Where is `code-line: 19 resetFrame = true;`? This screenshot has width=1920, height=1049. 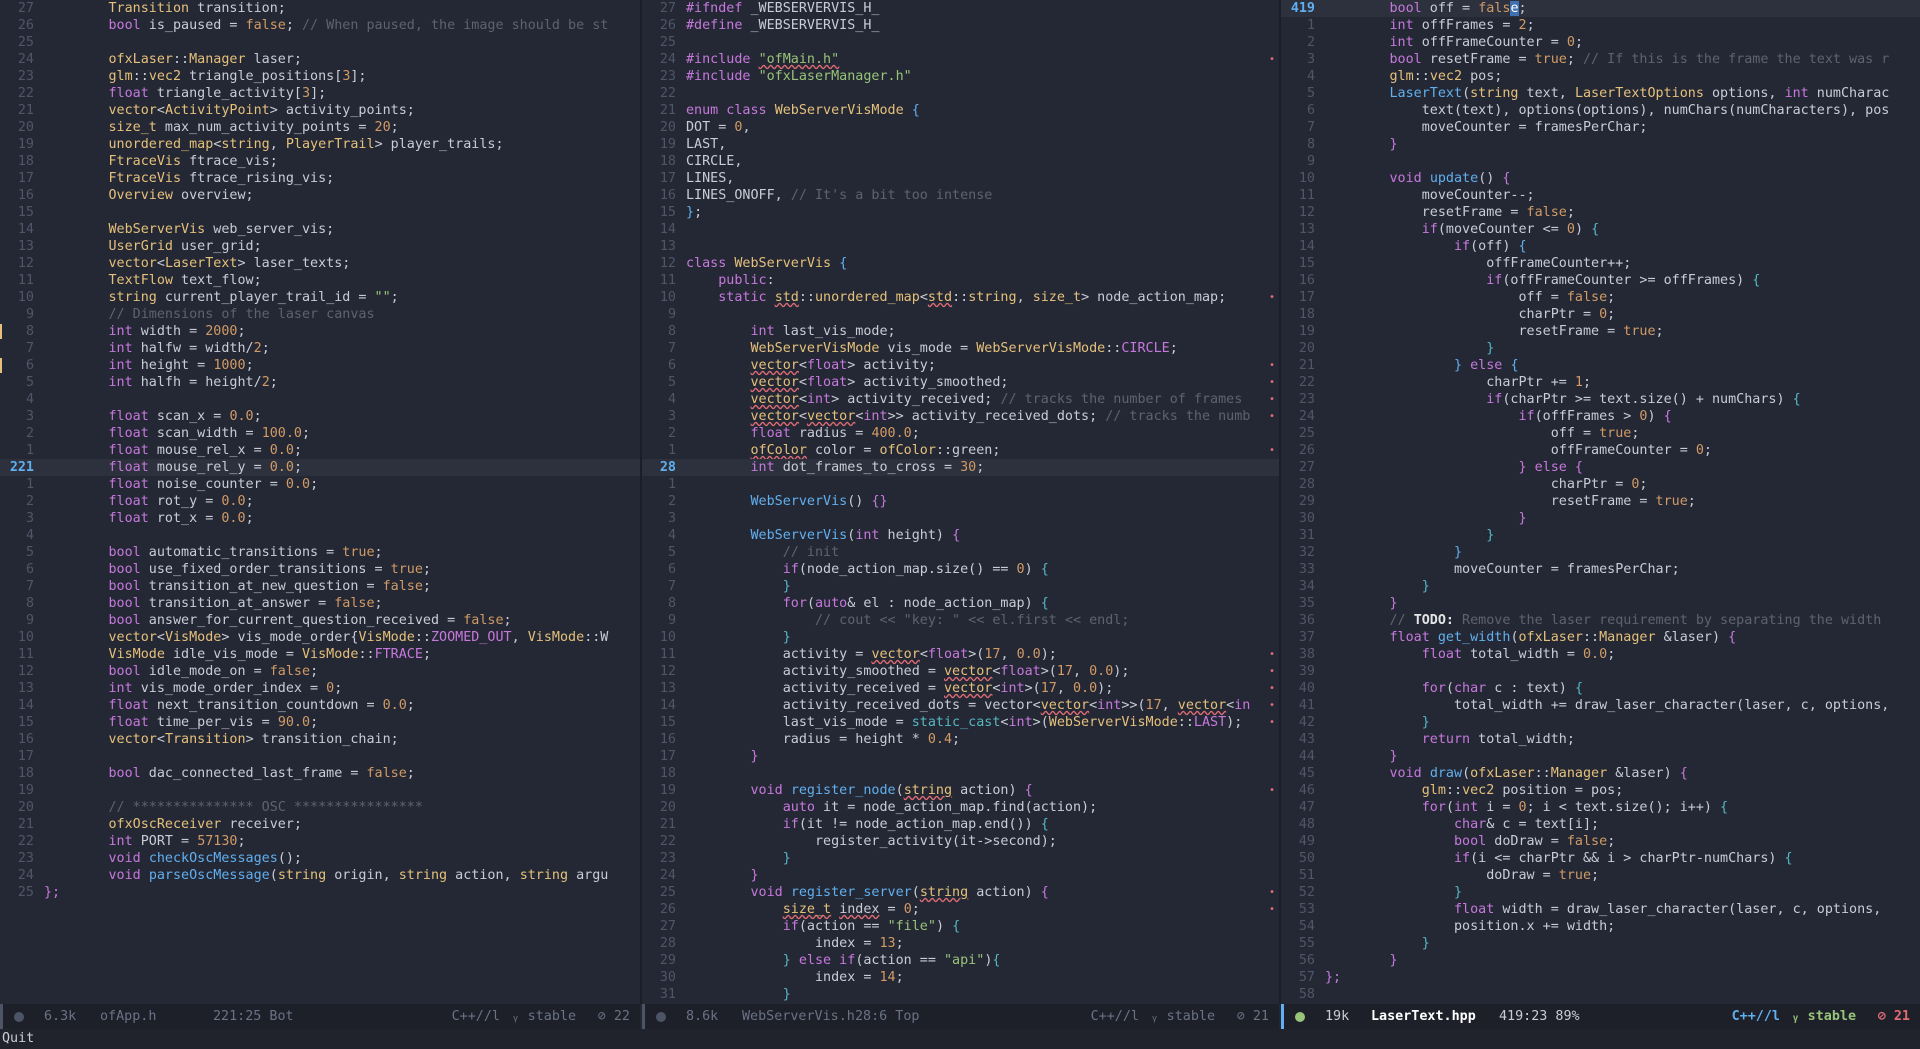
code-line: 19 resetFrame = true; is located at coordinates (1600, 331).